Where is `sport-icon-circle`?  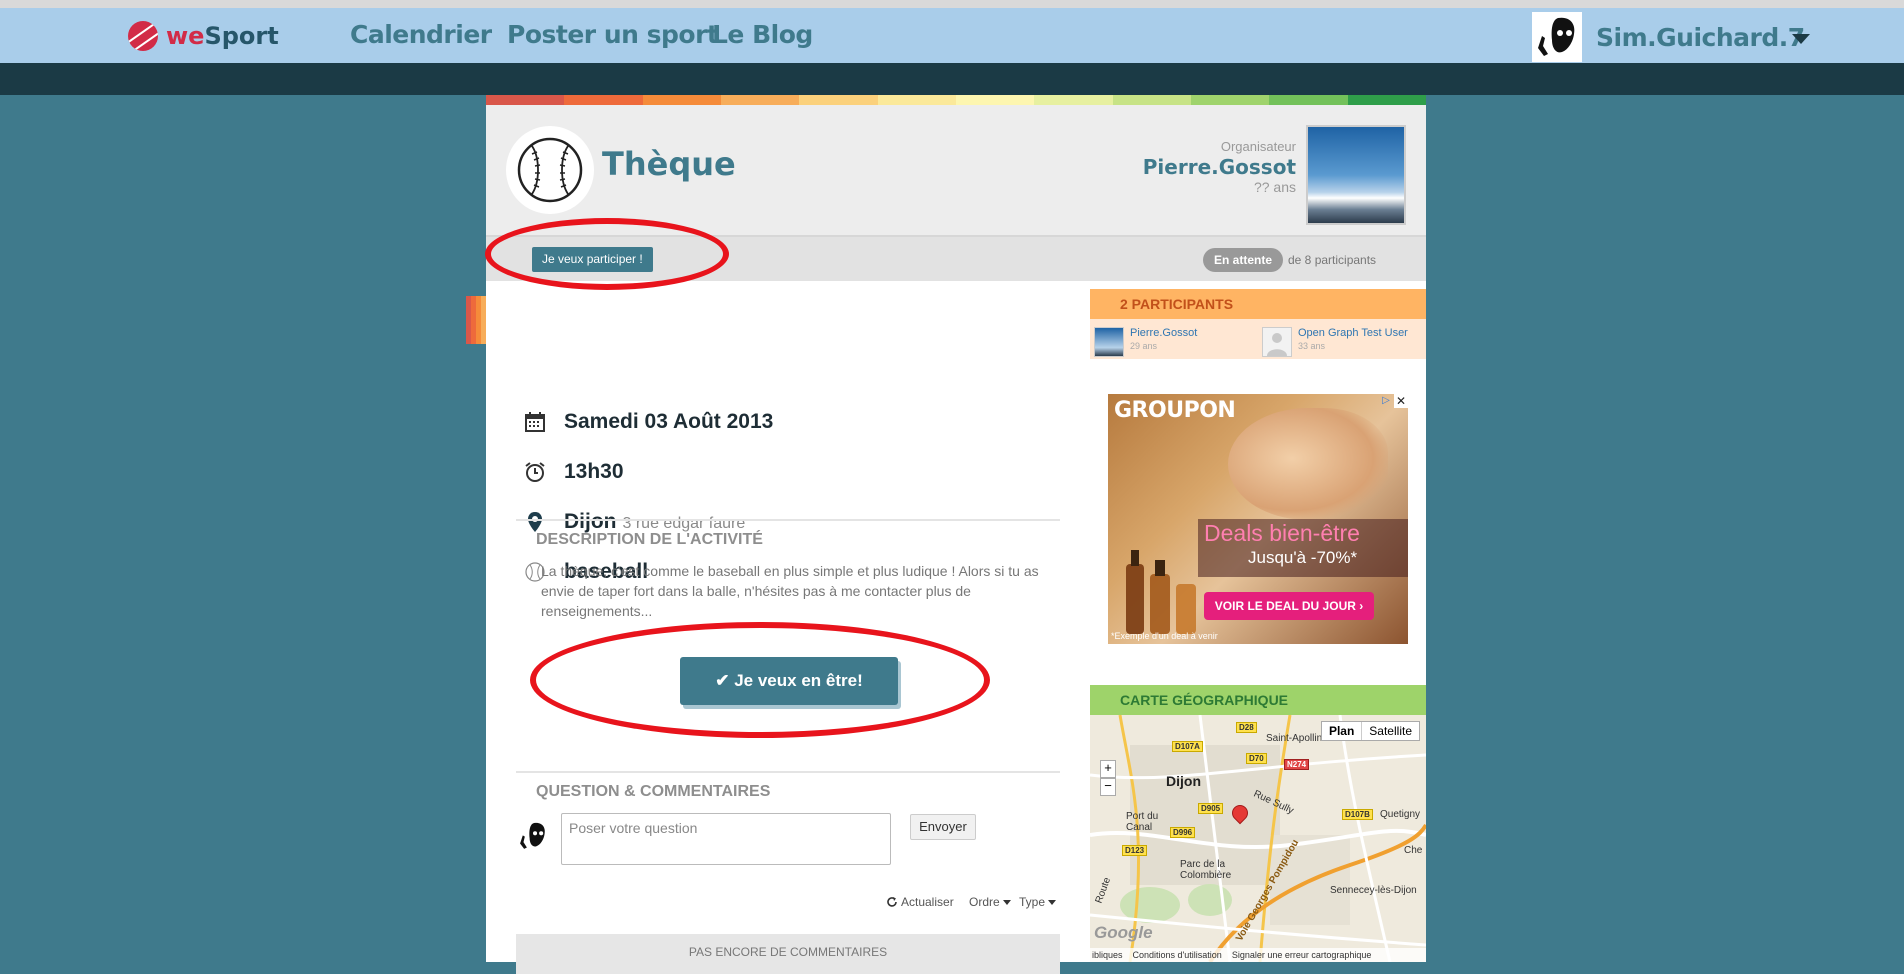 sport-icon-circle is located at coordinates (550, 170).